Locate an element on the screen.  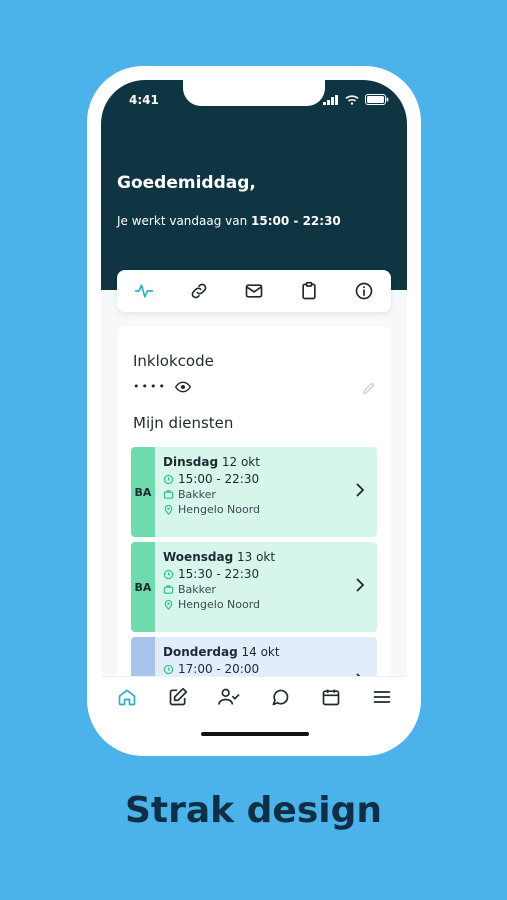
edit-icon is located at coordinates (178, 696).